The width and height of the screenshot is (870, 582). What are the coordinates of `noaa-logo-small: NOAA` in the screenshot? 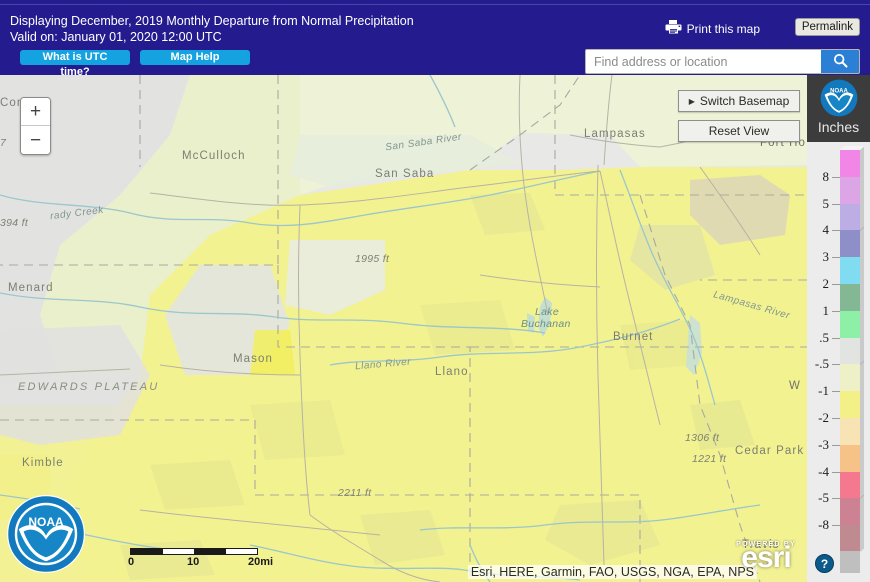 It's located at (838, 98).